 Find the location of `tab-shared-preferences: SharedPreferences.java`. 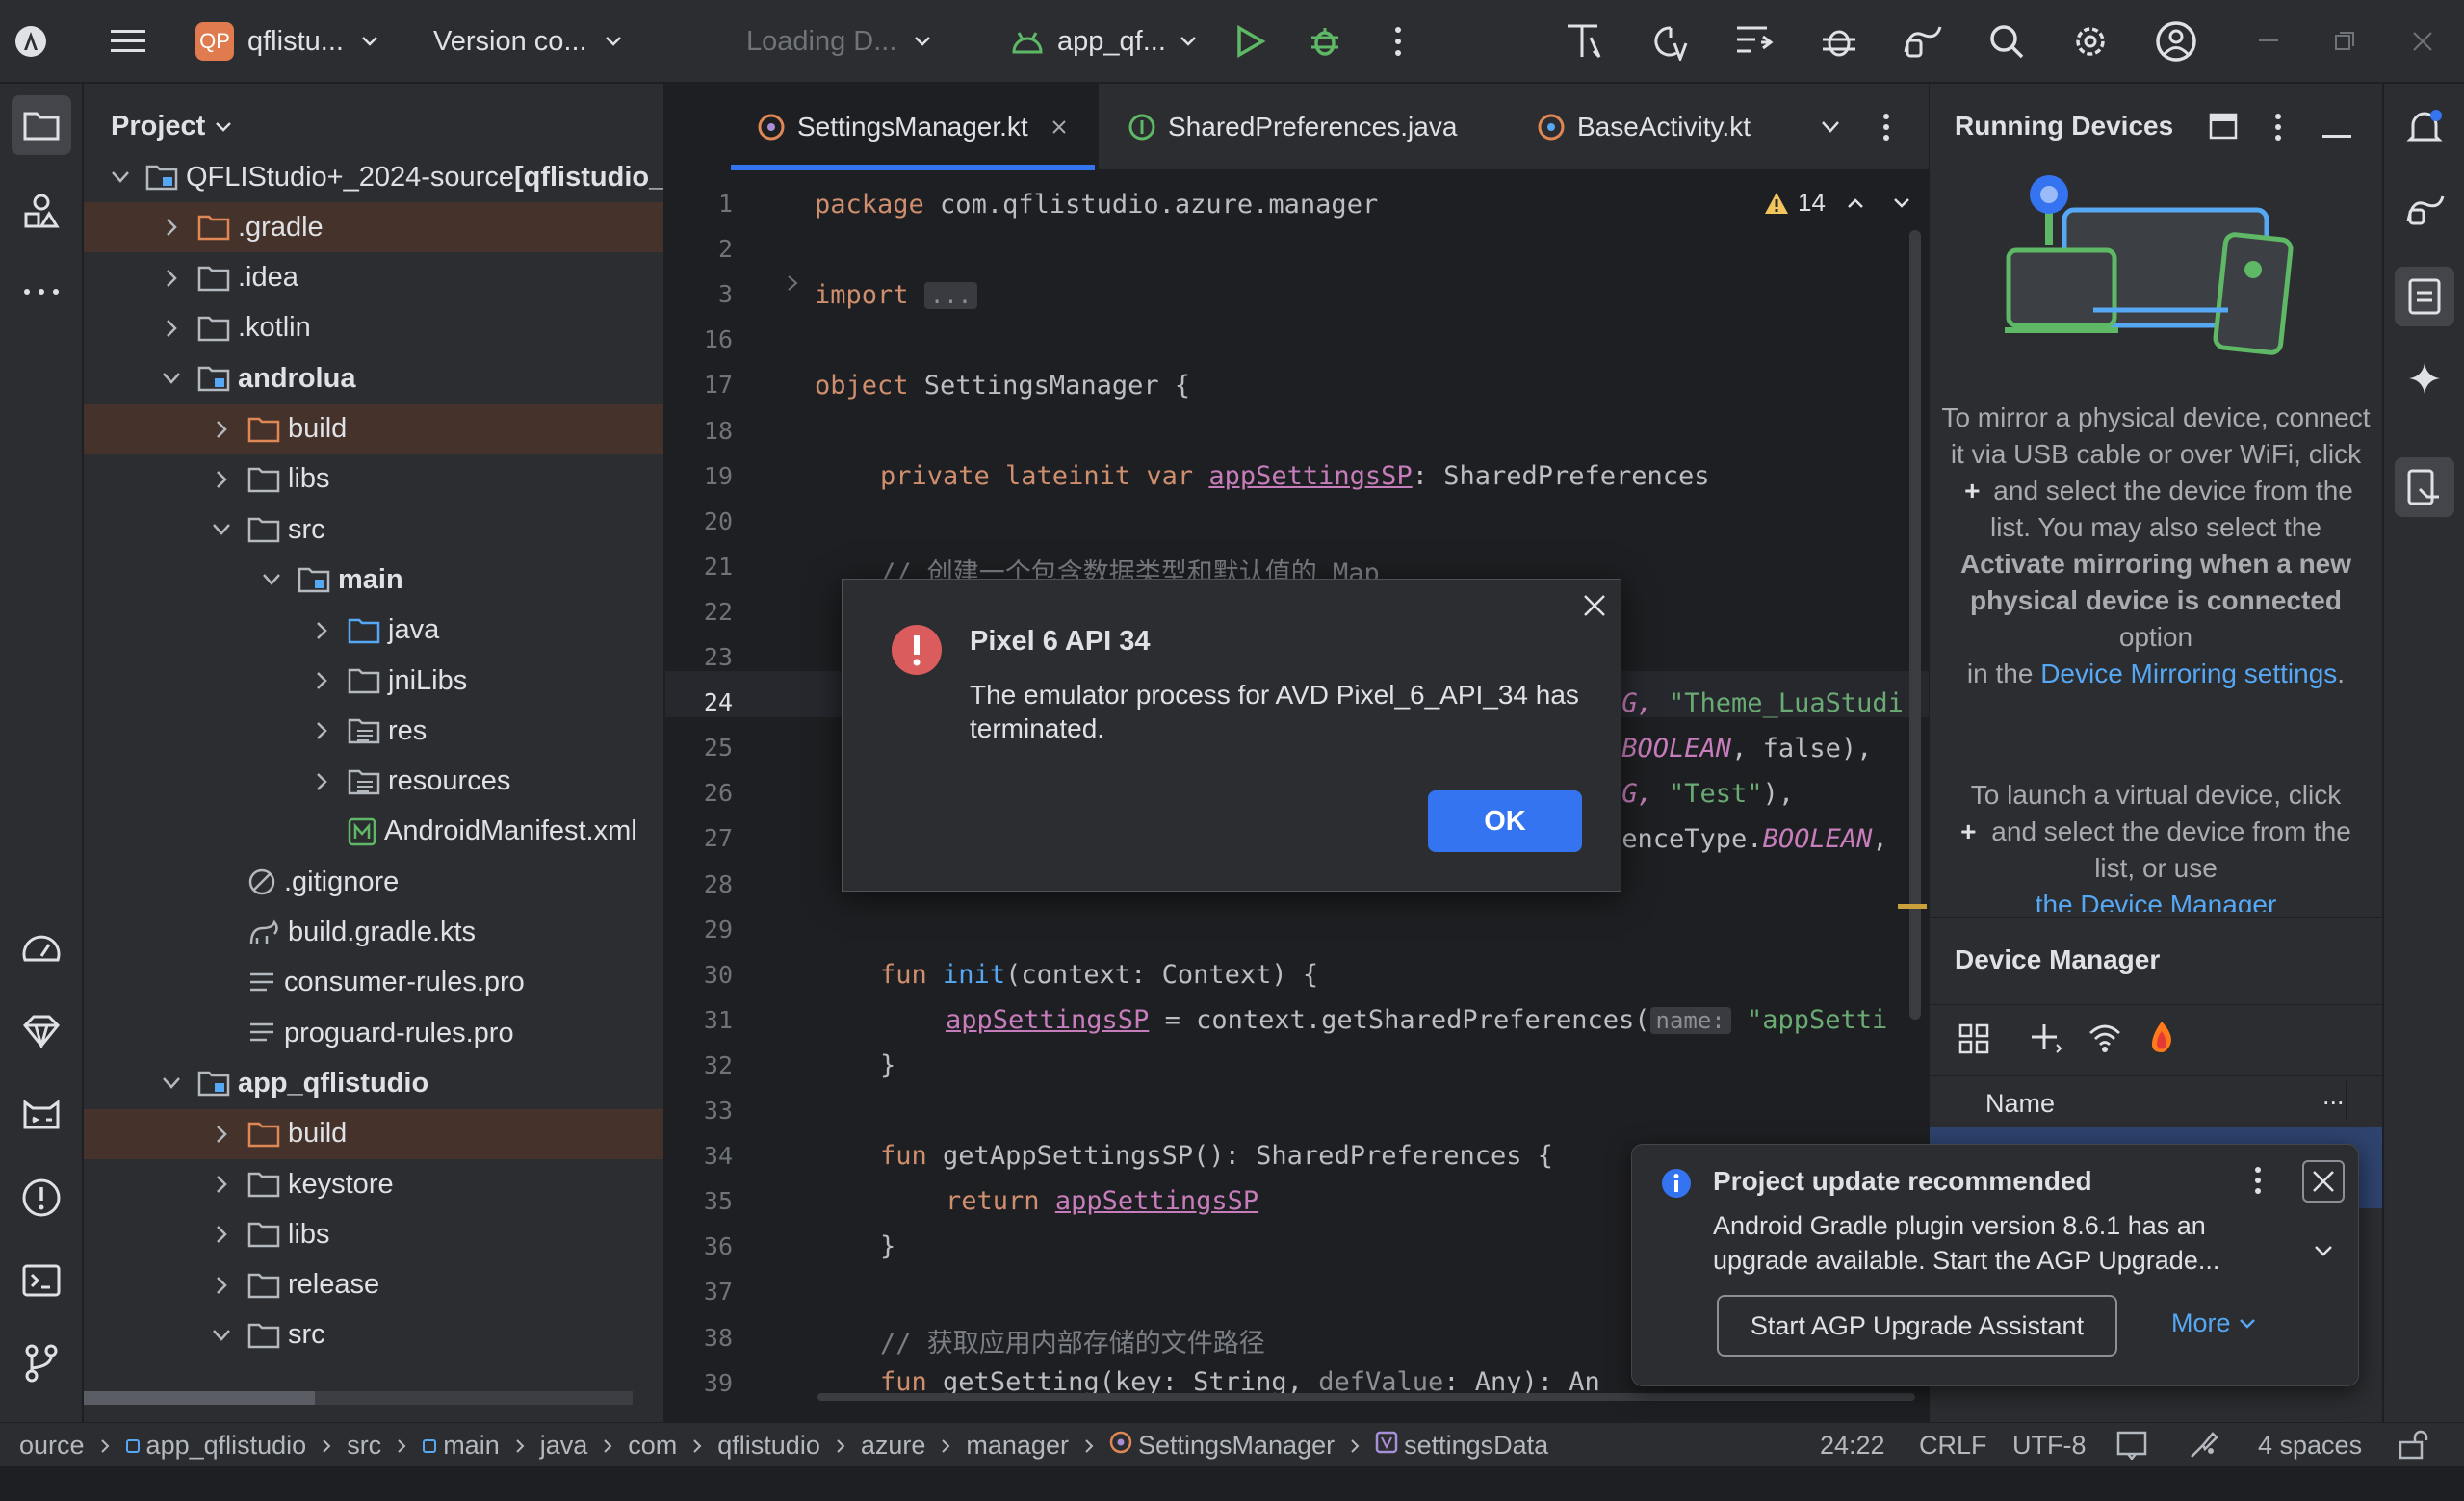

tab-shared-preferences: SharedPreferences.java is located at coordinates (1292, 127).